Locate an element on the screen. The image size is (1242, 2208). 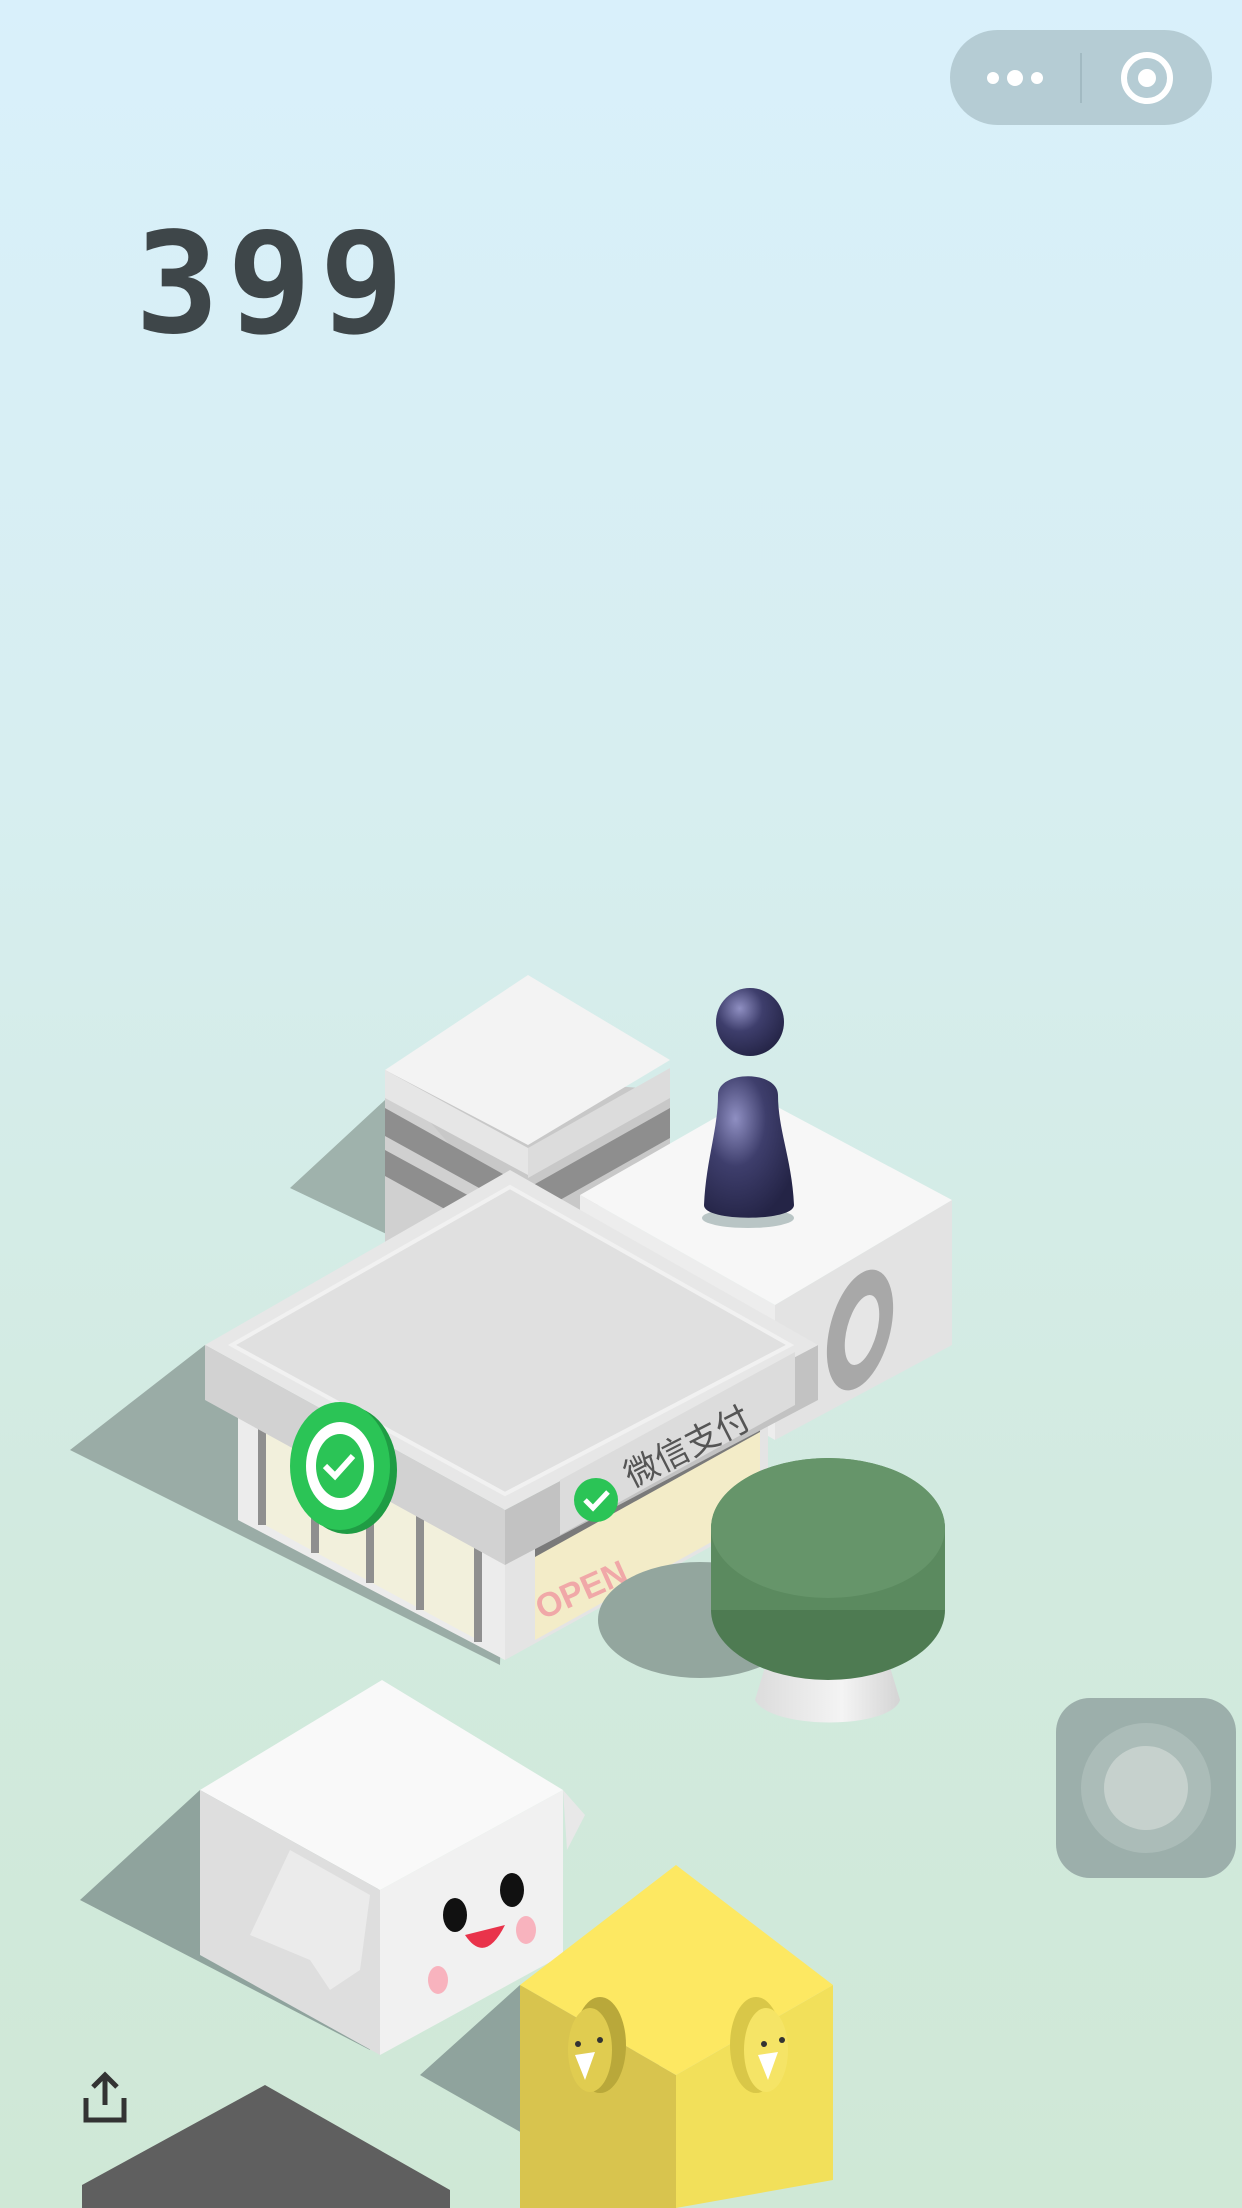
mini-program-capsule is located at coordinates (1081, 77).